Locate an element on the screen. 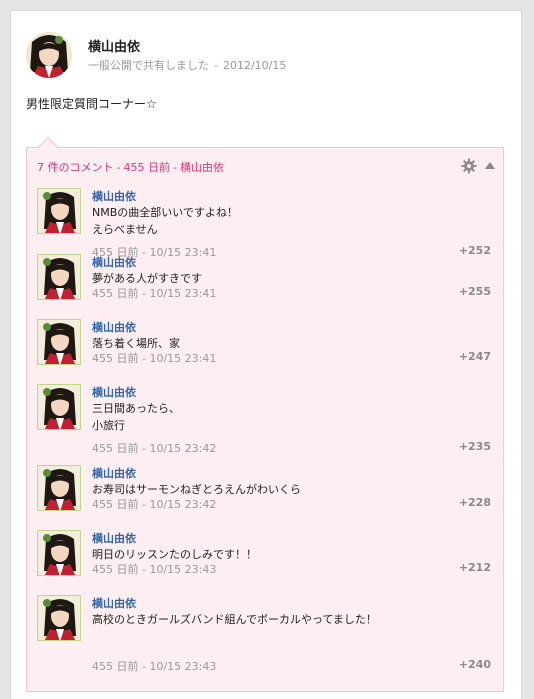 Image resolution: width=534 pixels, height=699 pixels. post-meta: 一般公開で共有しました -2012/10/15 is located at coordinates (187, 65).